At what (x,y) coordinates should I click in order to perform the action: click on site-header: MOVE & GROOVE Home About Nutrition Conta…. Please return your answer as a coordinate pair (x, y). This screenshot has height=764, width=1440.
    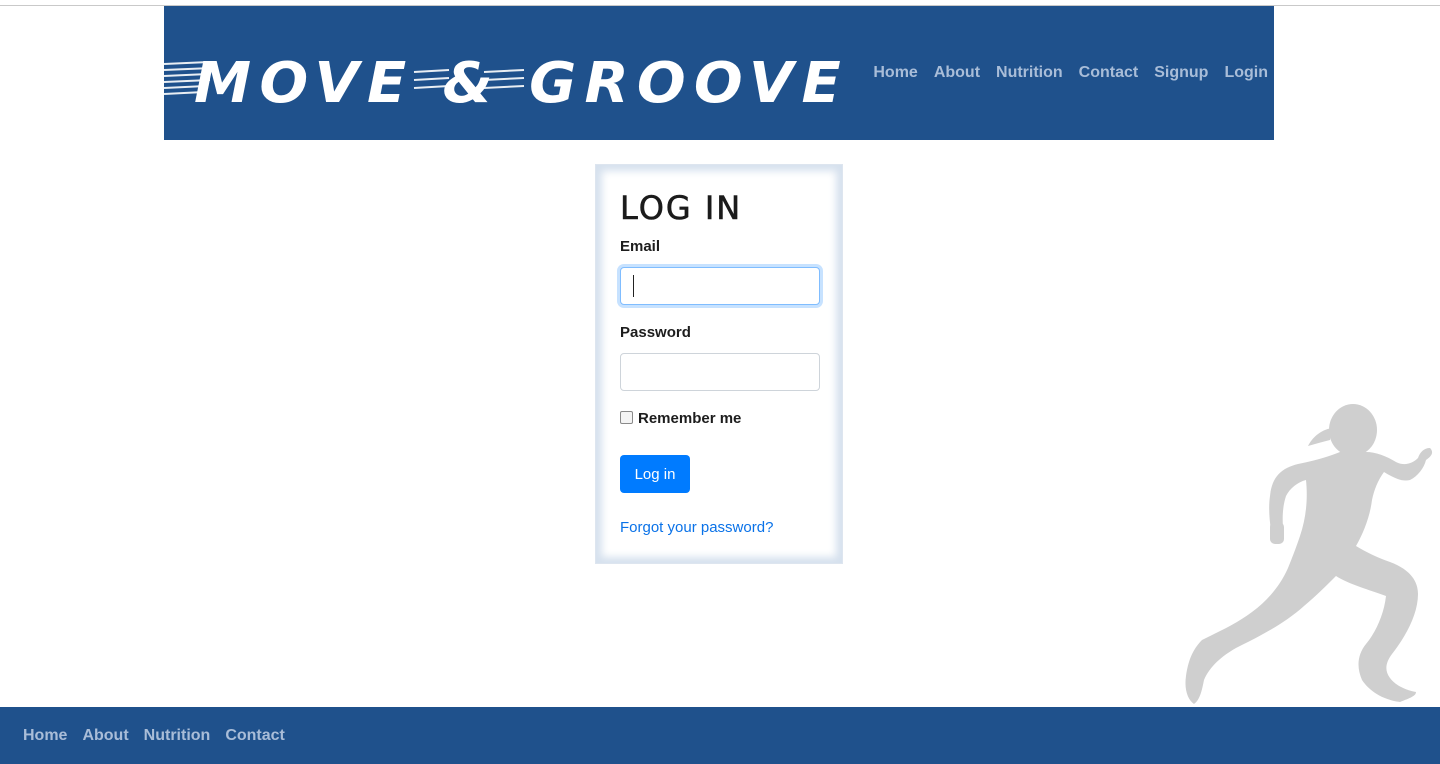
    Looking at the image, I should click on (719, 73).